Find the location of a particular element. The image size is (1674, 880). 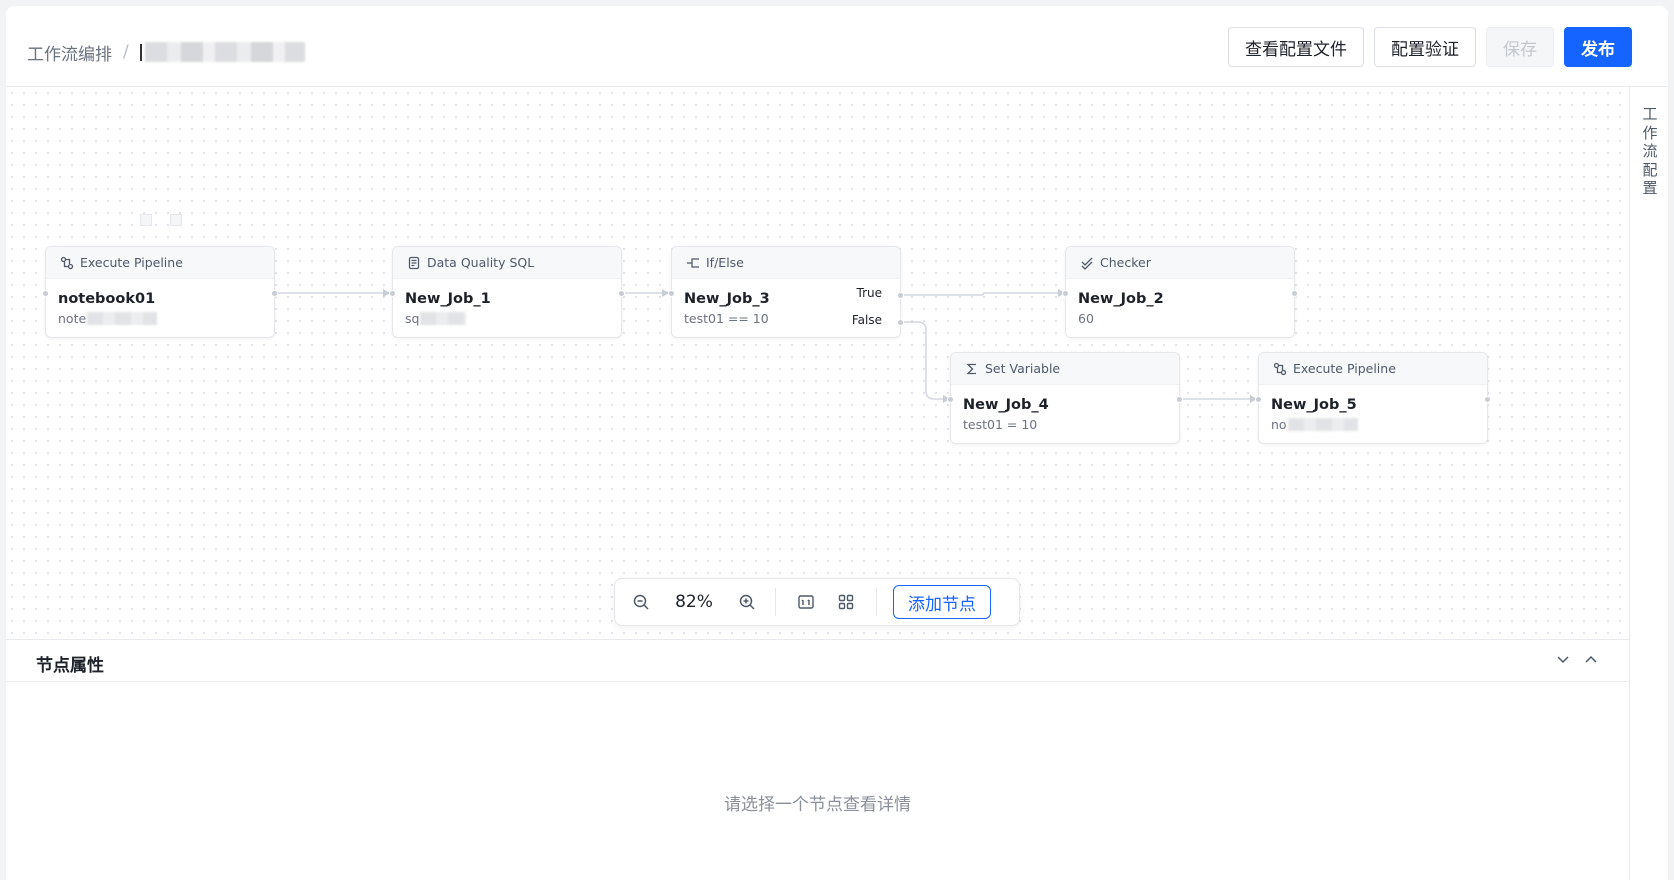

node-type: If/Else is located at coordinates (725, 262).